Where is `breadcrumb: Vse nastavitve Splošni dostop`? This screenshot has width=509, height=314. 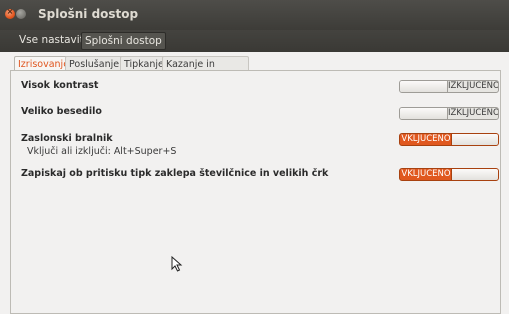 breadcrumb: Vse nastavitve Splošni dostop is located at coordinates (254, 41).